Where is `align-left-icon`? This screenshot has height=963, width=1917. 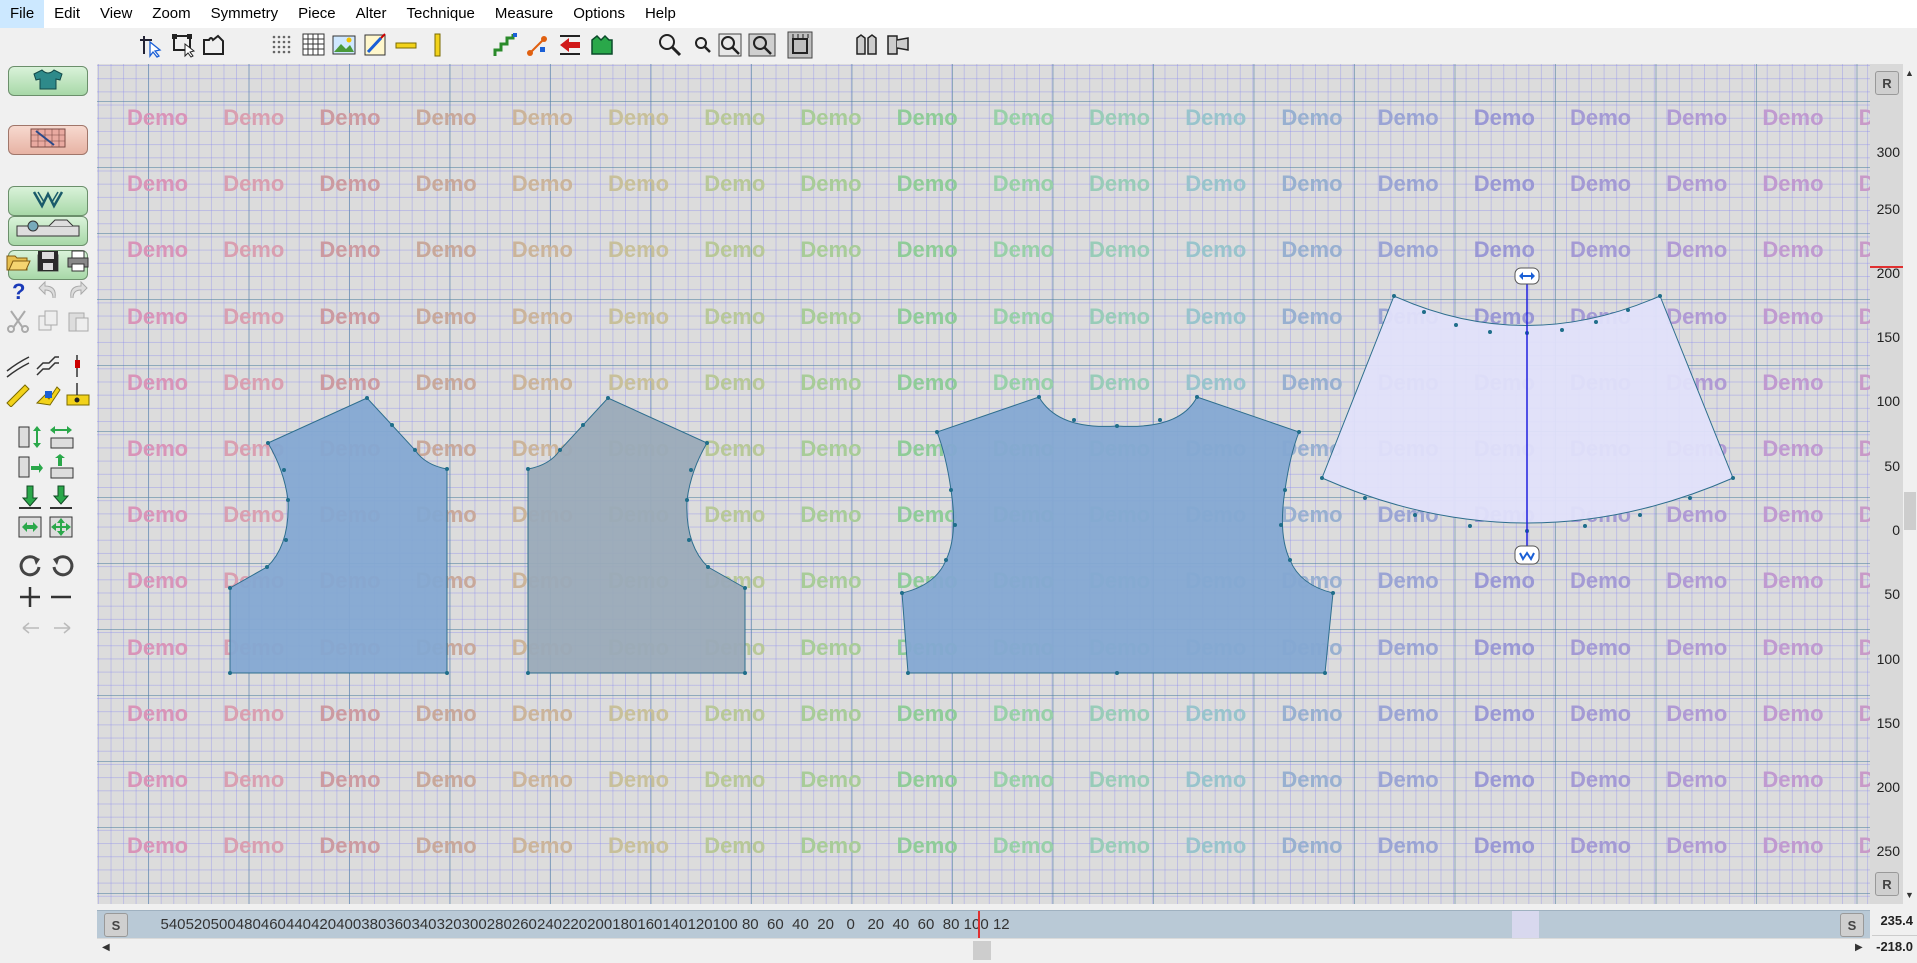 align-left-icon is located at coordinates (31, 468).